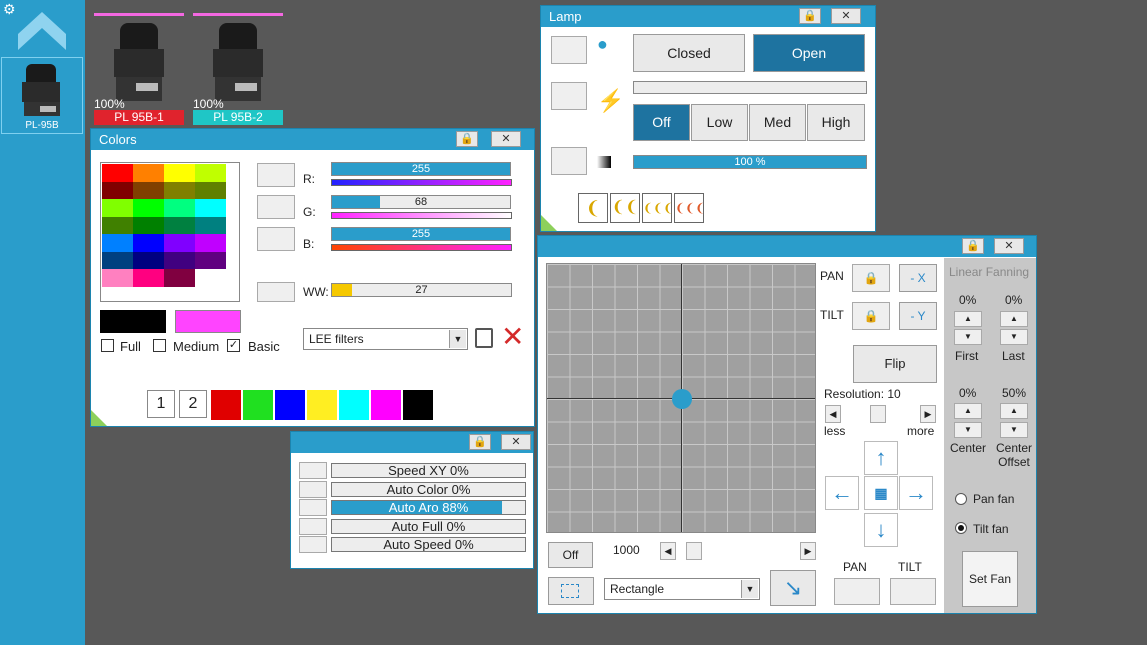  I want to click on tilt-footer-button, so click(913, 591).